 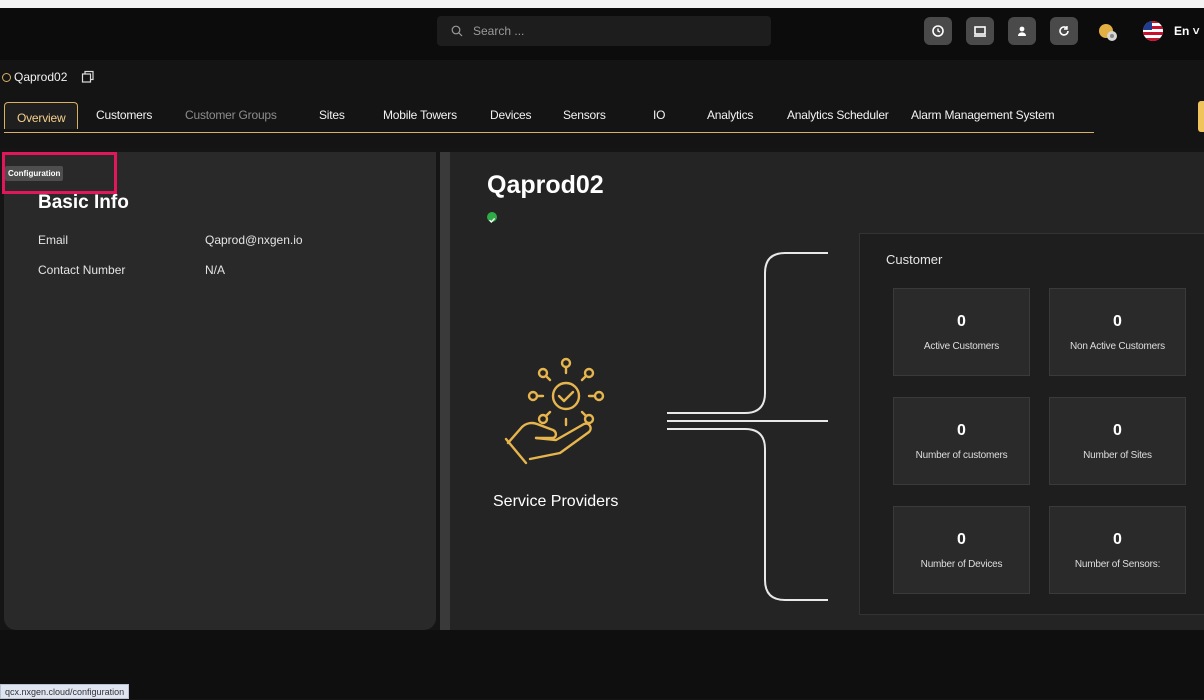 What do you see at coordinates (215, 270) in the screenshot?
I see `contact-number-value: N/A` at bounding box center [215, 270].